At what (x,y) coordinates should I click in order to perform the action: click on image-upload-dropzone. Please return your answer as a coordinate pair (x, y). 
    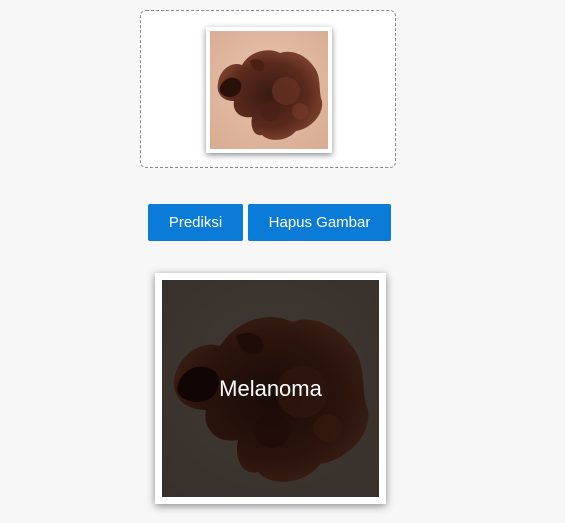
    Looking at the image, I should click on (268, 89).